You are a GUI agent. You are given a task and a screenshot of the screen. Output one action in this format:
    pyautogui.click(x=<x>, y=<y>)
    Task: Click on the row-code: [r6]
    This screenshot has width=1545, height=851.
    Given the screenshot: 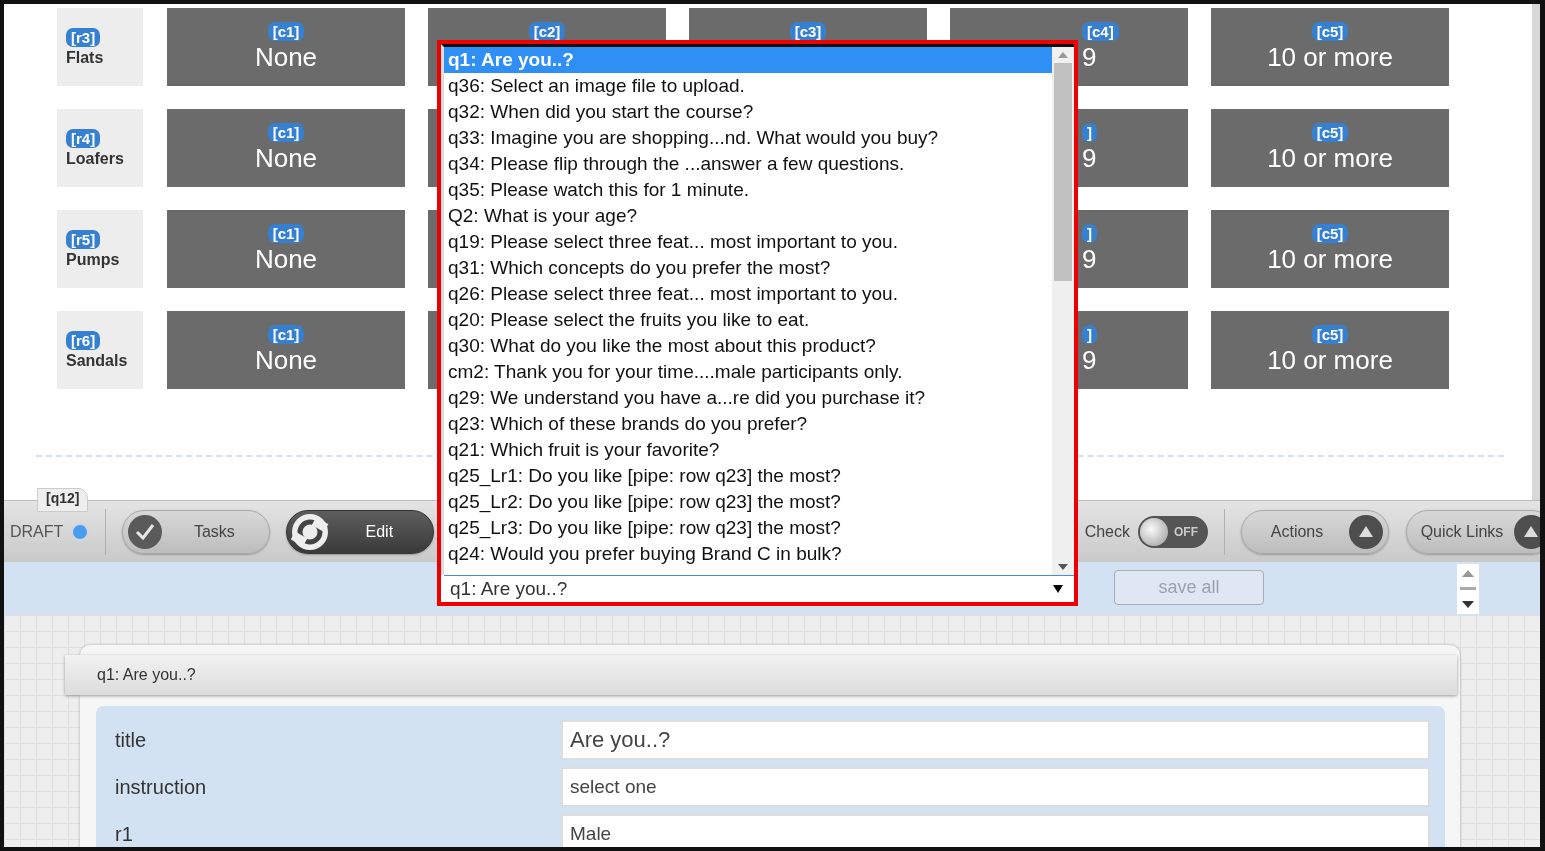 What is the action you would take?
    pyautogui.click(x=83, y=340)
    